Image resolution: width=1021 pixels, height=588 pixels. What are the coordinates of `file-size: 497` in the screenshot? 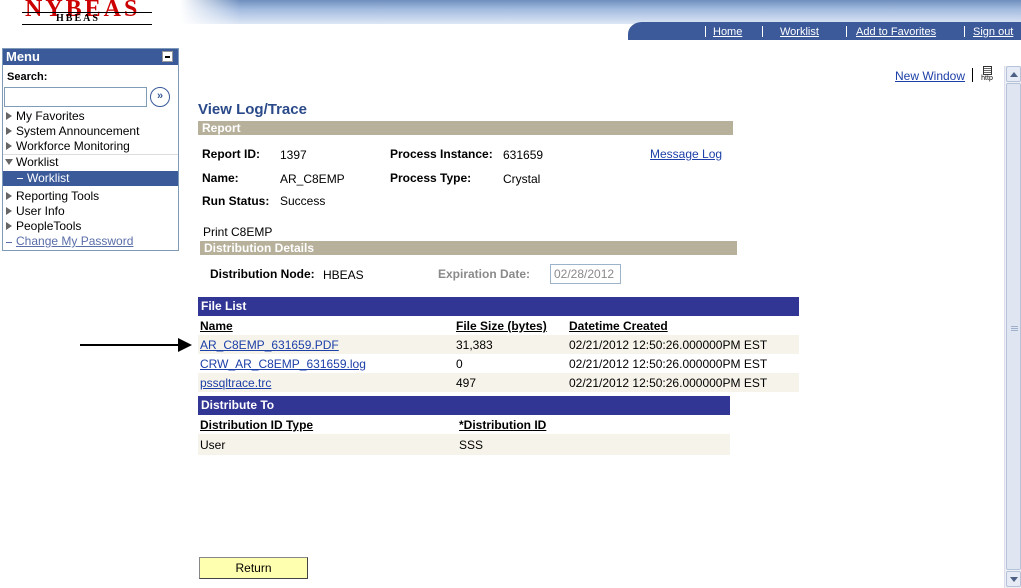 It's located at (466, 383).